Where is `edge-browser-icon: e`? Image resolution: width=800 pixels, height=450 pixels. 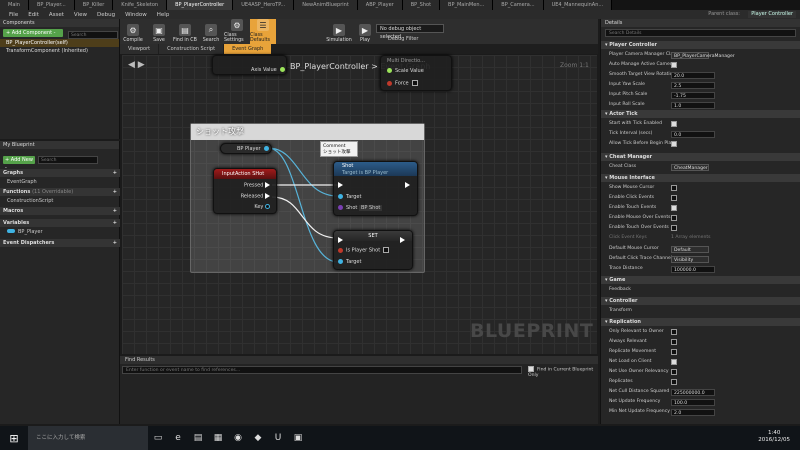 edge-browser-icon: e is located at coordinates (178, 438).